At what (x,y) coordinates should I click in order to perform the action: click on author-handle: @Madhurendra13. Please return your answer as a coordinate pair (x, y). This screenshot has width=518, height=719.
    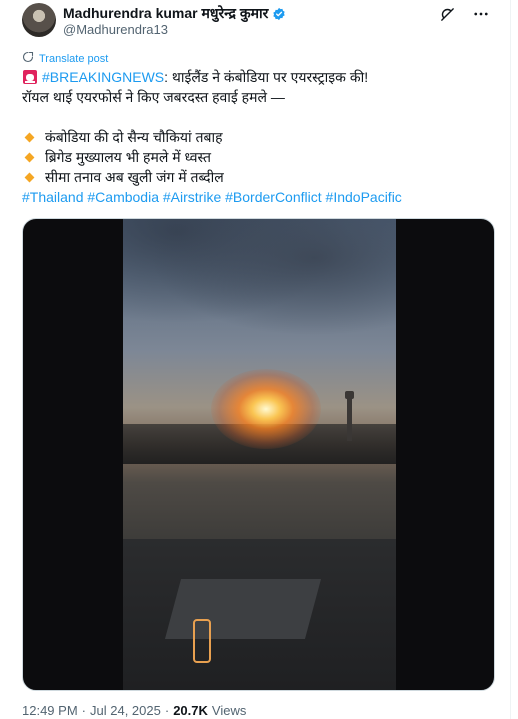
    Looking at the image, I should click on (115, 29).